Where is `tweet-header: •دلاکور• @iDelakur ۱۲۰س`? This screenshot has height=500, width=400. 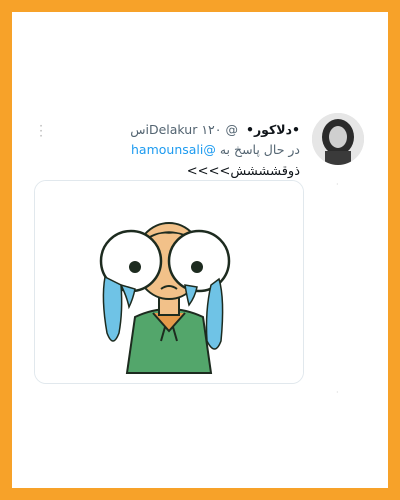
tweet-header: •دلاکور• @iDelakur ۱۲۰س is located at coordinates (215, 129).